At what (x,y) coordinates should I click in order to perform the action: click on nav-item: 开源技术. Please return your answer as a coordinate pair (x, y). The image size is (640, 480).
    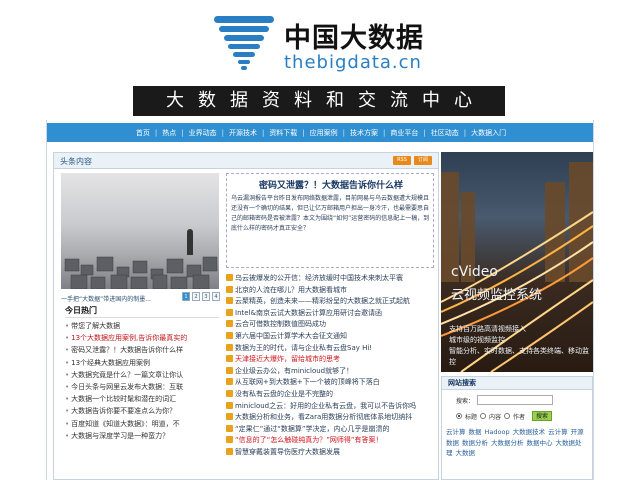
    Looking at the image, I should click on (243, 133).